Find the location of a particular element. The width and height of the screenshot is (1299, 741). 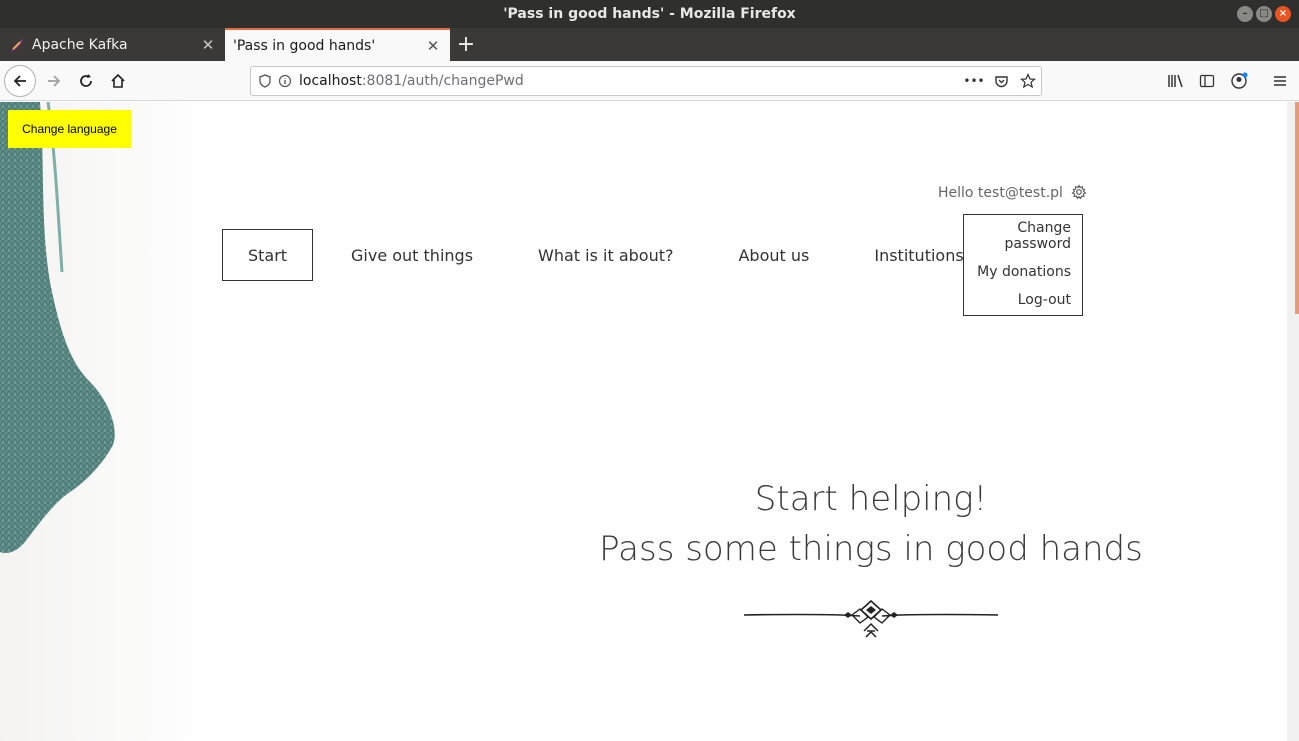

window-controls: – □ × is located at coordinates (1264, 14).